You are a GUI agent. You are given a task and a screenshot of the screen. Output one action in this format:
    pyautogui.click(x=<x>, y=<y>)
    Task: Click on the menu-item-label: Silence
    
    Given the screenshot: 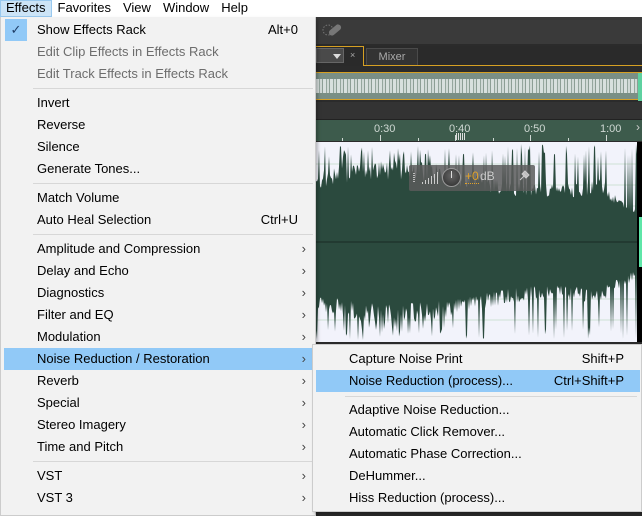 What is the action you would take?
    pyautogui.click(x=58, y=146)
    